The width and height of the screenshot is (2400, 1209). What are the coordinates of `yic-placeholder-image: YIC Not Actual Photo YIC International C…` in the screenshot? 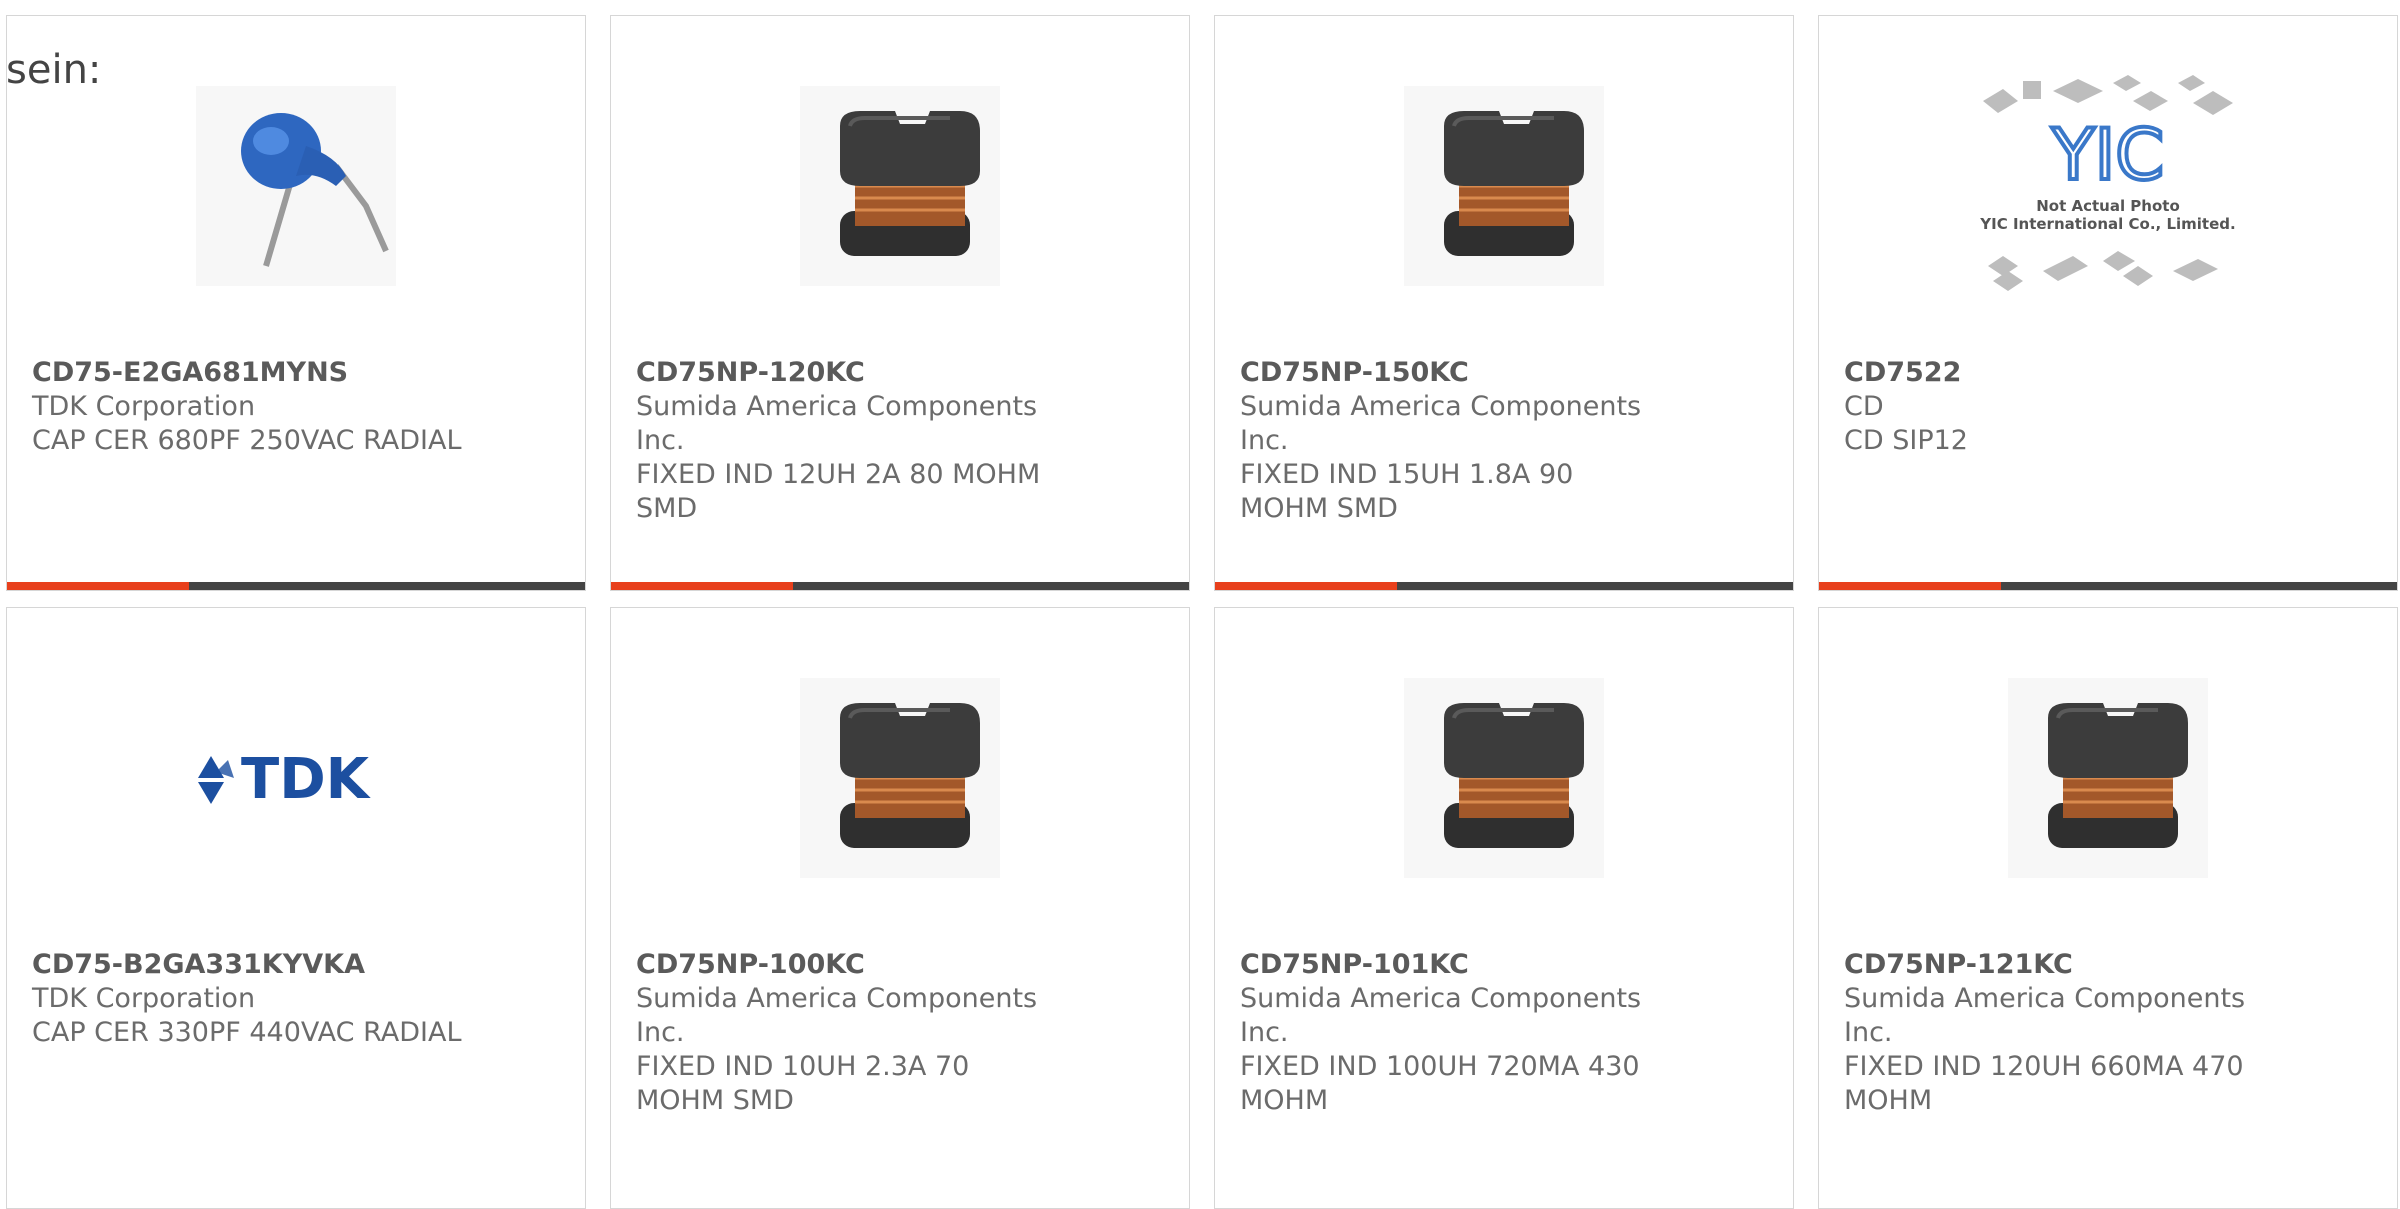 It's located at (2108, 186).